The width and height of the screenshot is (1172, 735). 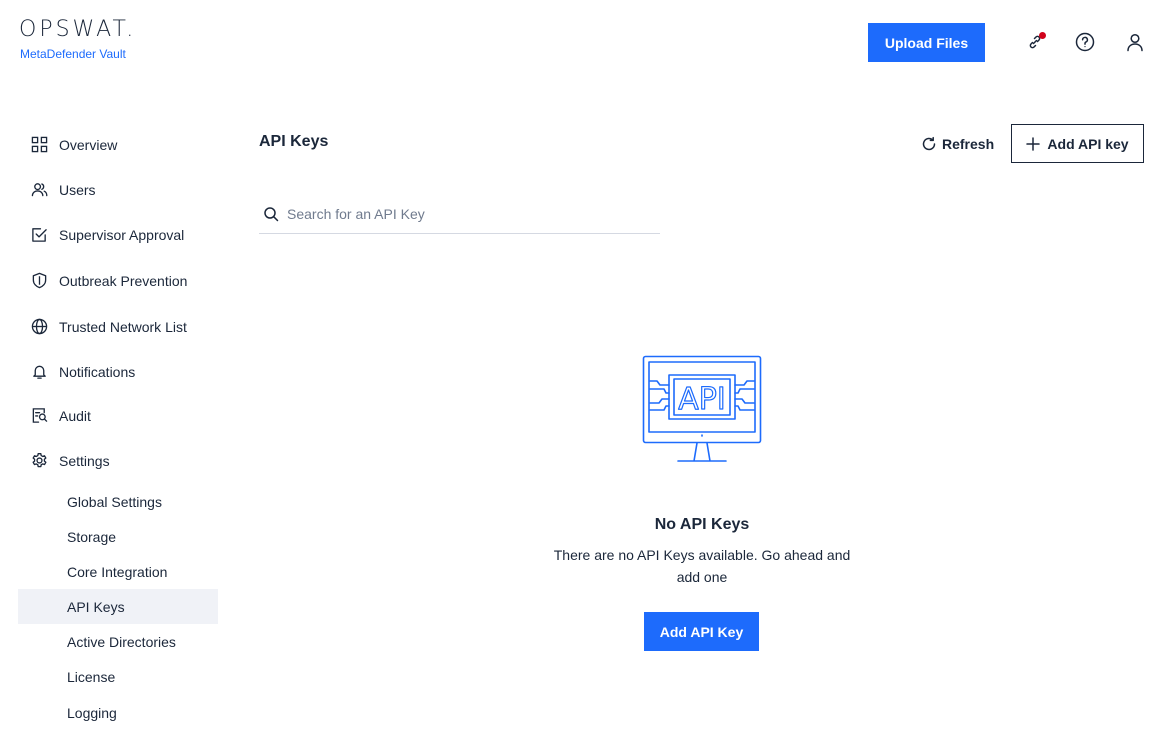 I want to click on sidebar-subitem-logging: Logging, so click(x=118, y=712).